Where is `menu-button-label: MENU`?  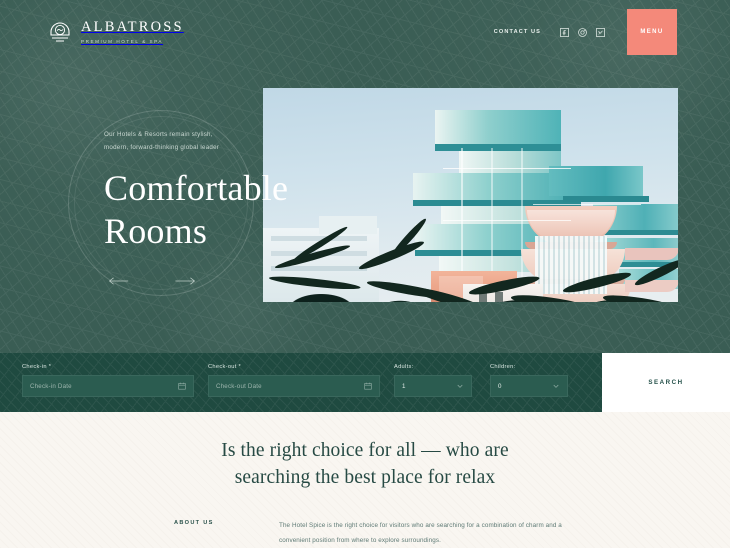
menu-button-label: MENU is located at coordinates (652, 32).